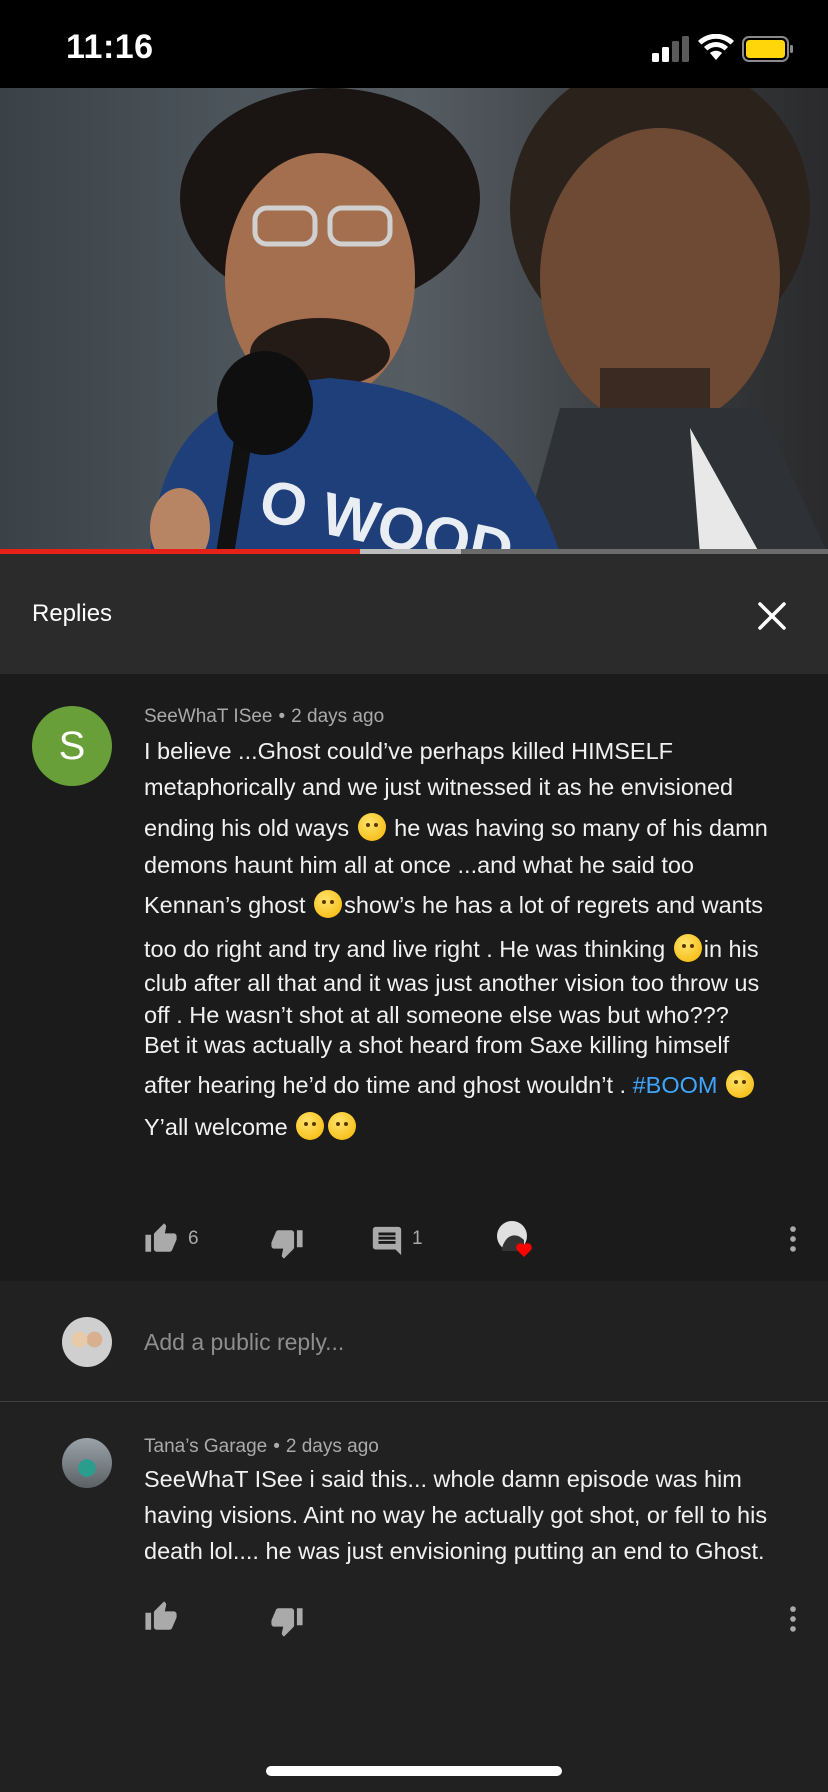 The image size is (828, 1792). I want to click on signal-icon, so click(670, 49).